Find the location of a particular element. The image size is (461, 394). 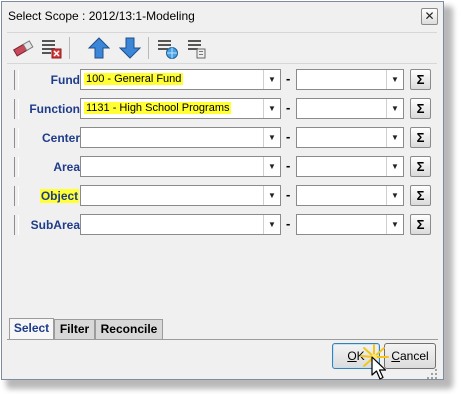

resize-grip-icon is located at coordinates (432, 374).